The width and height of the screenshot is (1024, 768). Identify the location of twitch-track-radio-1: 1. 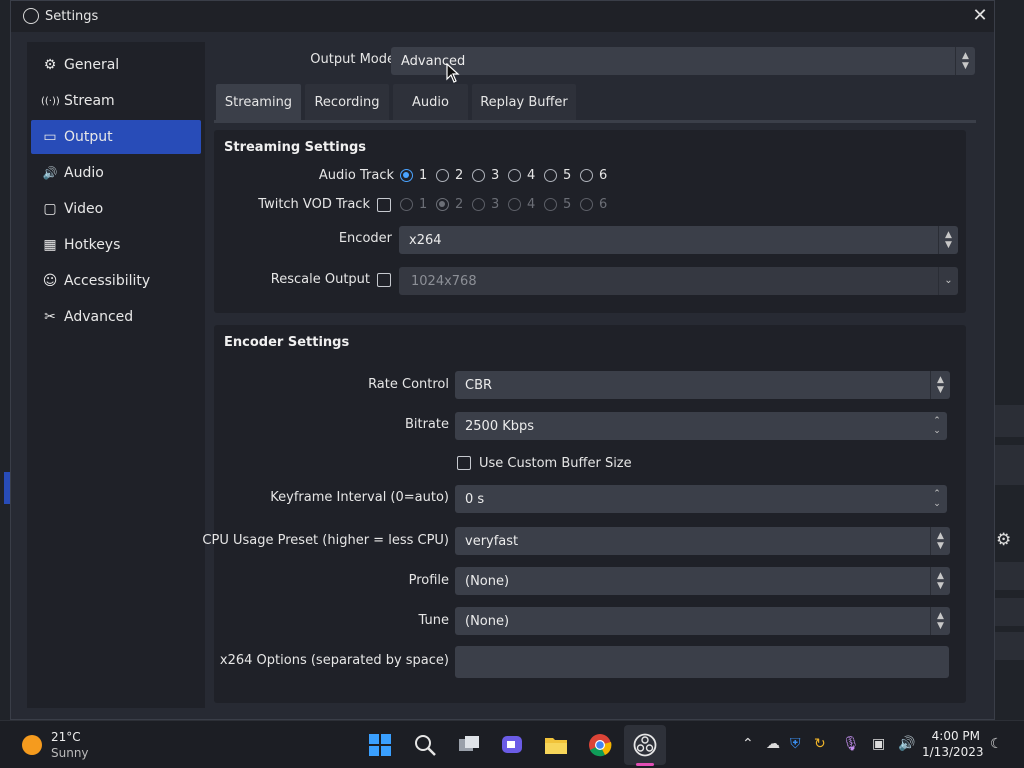
(413, 204).